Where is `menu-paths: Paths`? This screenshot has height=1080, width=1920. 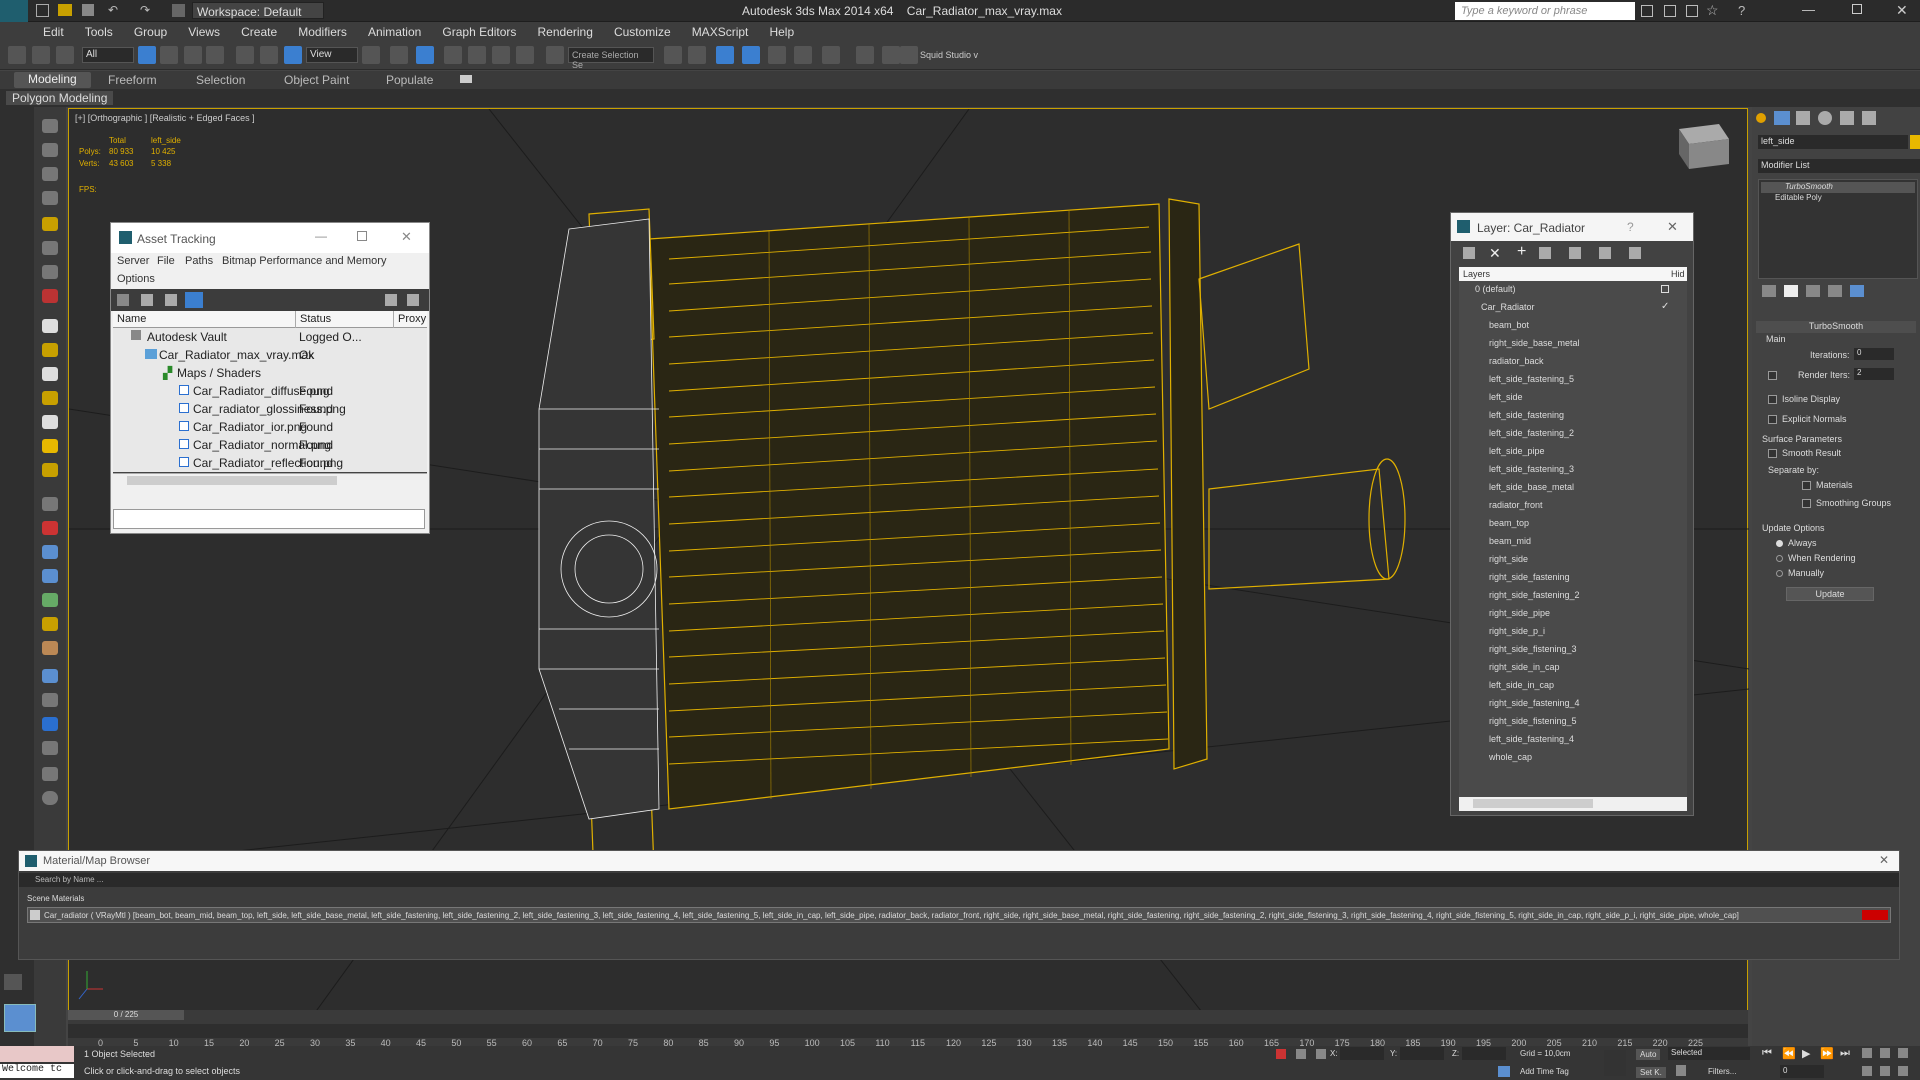
menu-paths: Paths is located at coordinates (199, 261).